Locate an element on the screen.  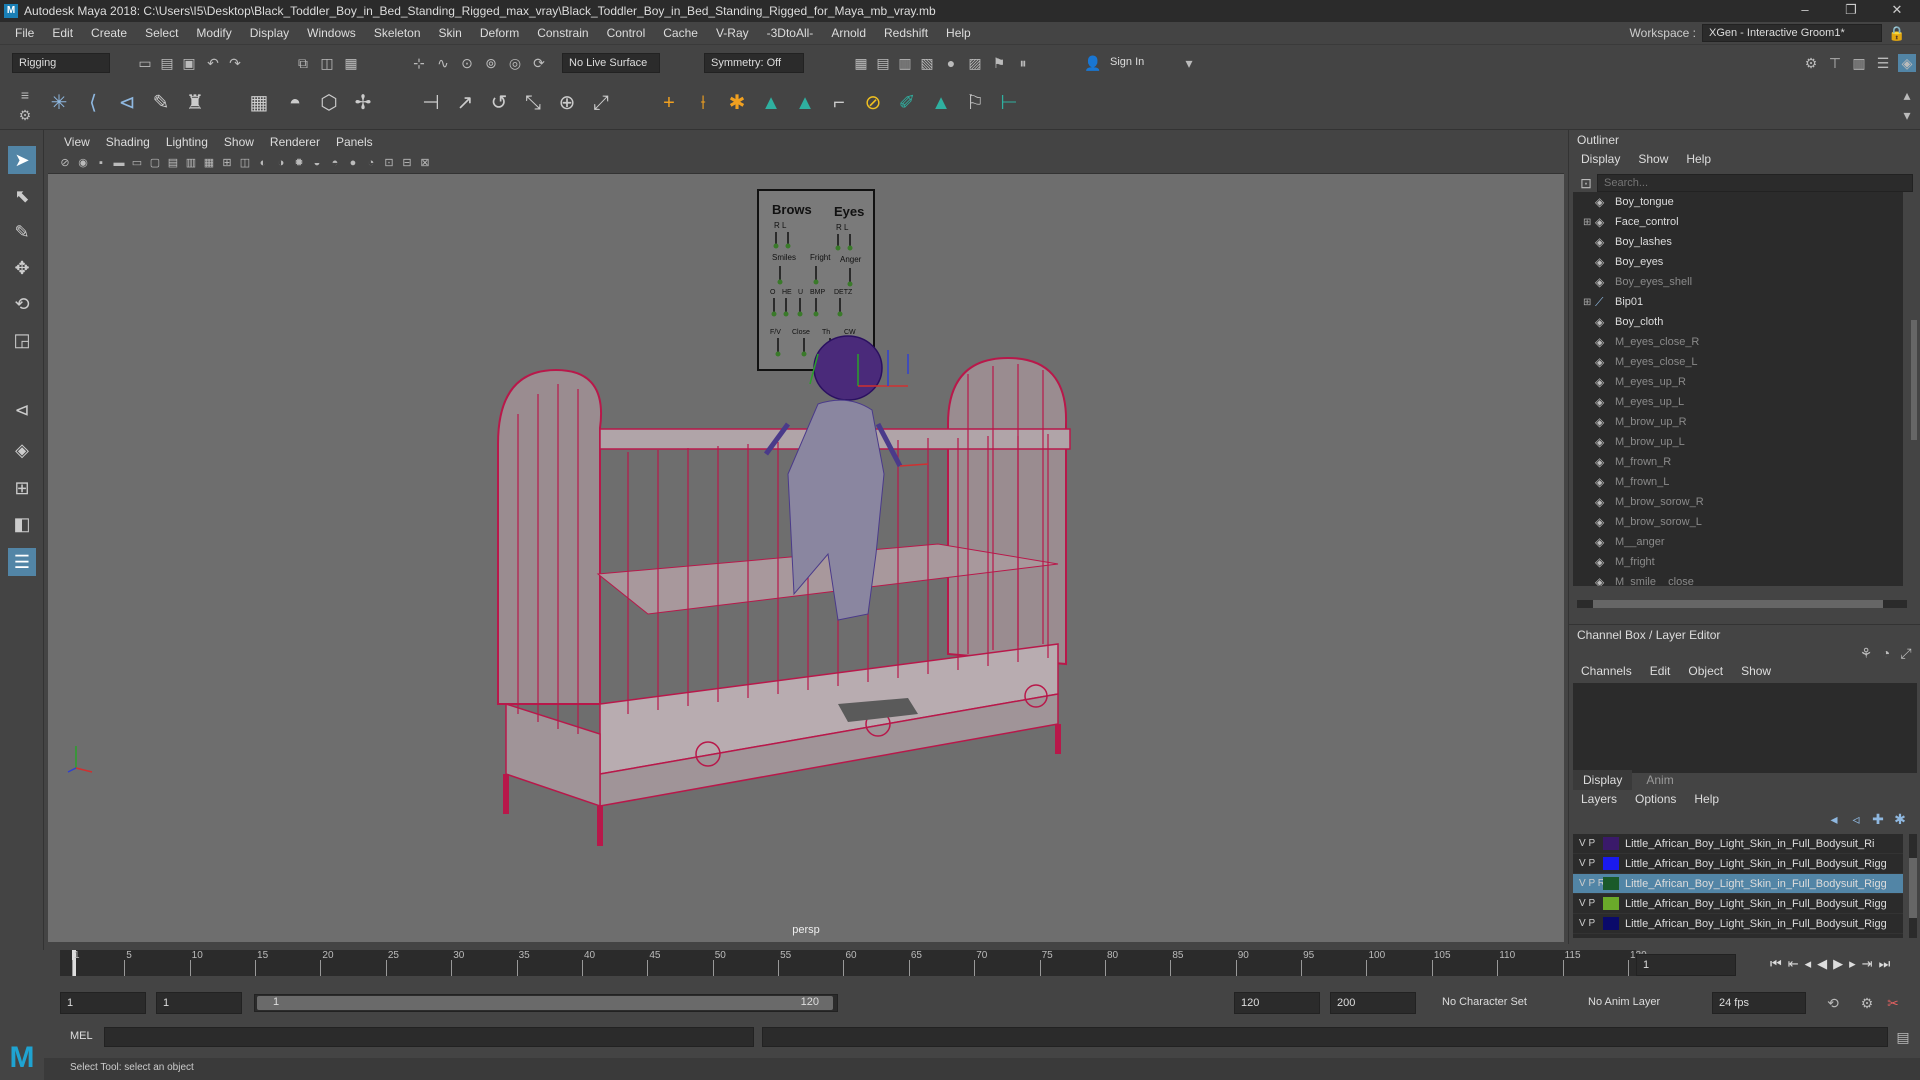
wireframe-icon: ◫ is located at coordinates (245, 163).